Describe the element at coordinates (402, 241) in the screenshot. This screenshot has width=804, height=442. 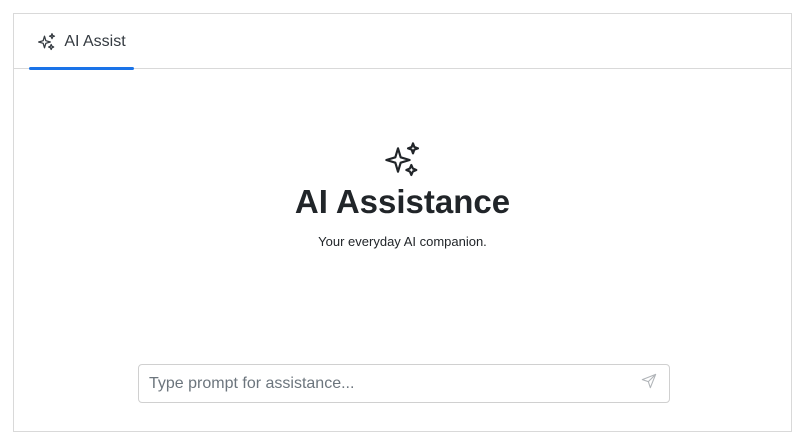
I see `page-subtitle: Your everyday AI companion.` at that location.